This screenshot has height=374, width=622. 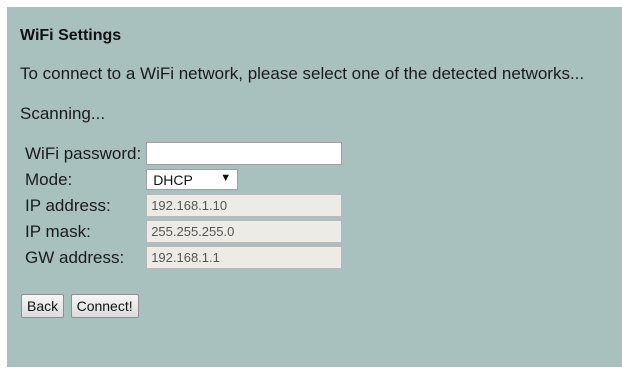 What do you see at coordinates (173, 180) in the screenshot?
I see `mode-selected-value: DHCP` at bounding box center [173, 180].